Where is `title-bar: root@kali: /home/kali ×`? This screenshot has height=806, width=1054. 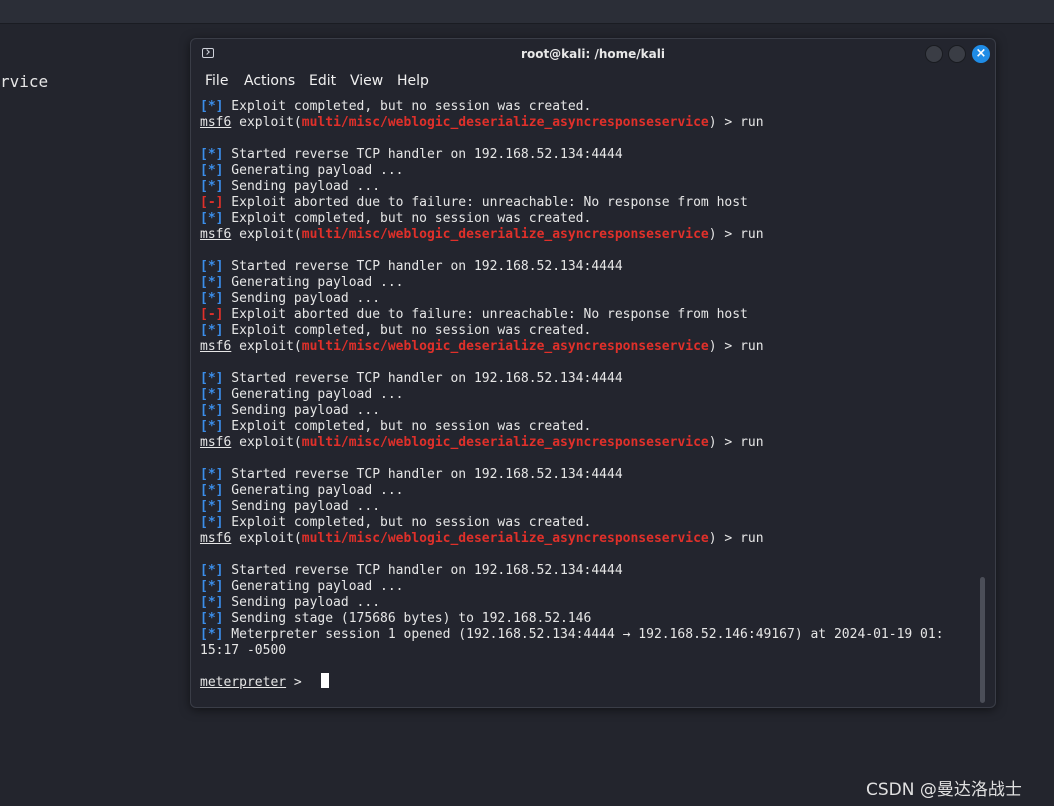
title-bar: root@kali: /home/kali × is located at coordinates (593, 54).